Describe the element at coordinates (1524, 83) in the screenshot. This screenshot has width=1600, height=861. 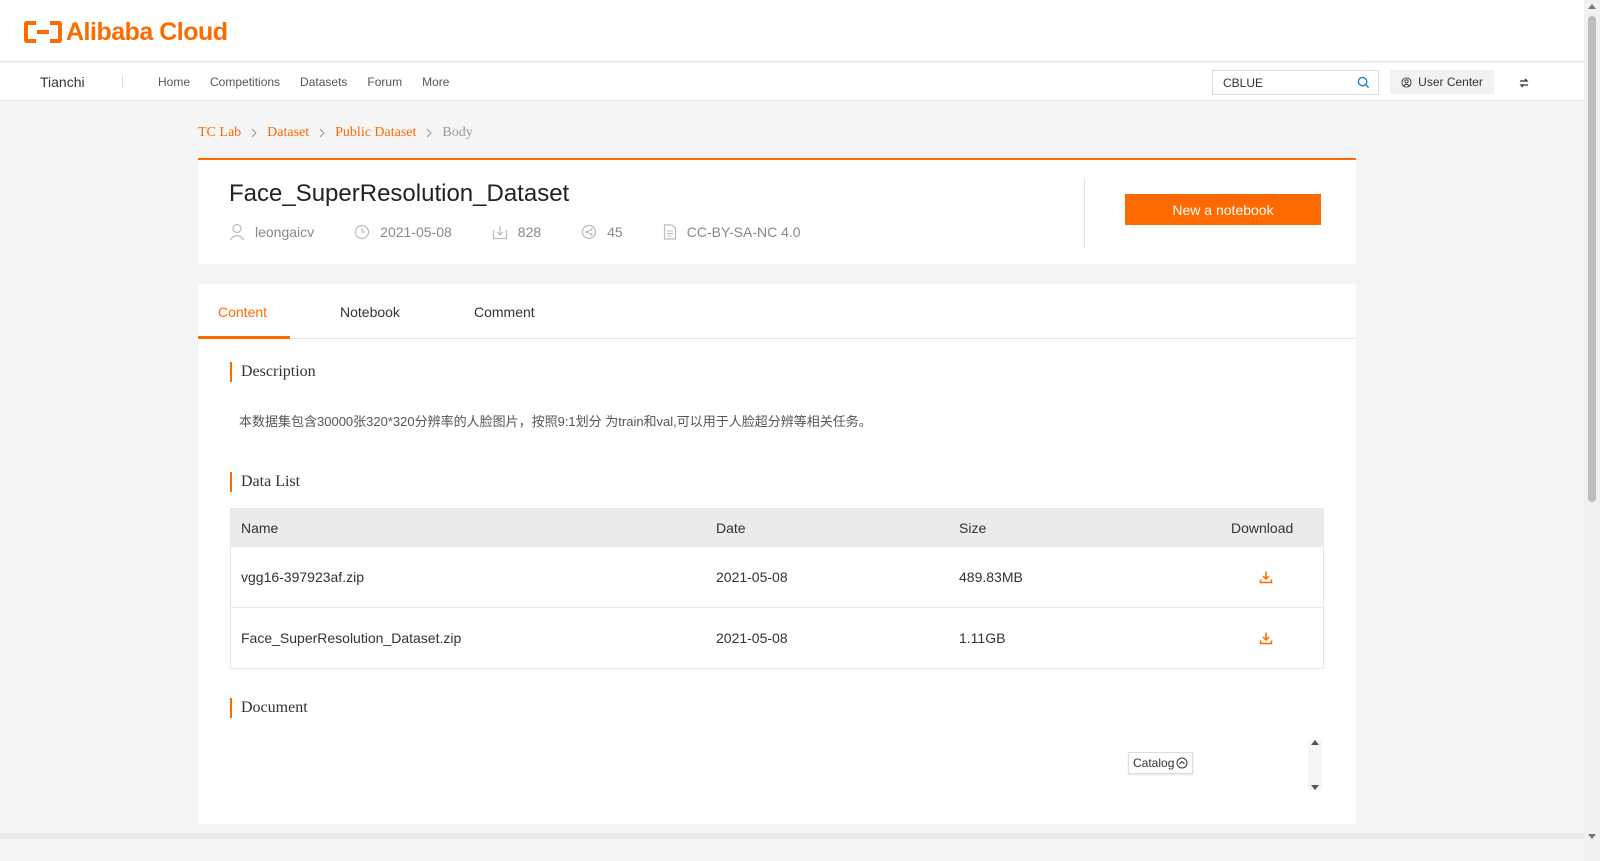
I see `switch-icon` at that location.